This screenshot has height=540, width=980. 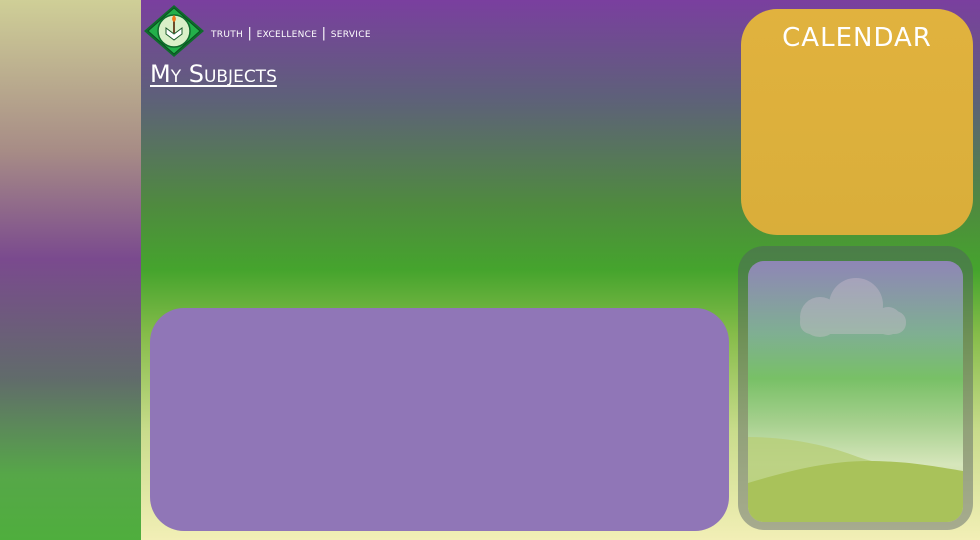 What do you see at coordinates (213, 74) in the screenshot?
I see `my-subjects-link: My Subjects` at bounding box center [213, 74].